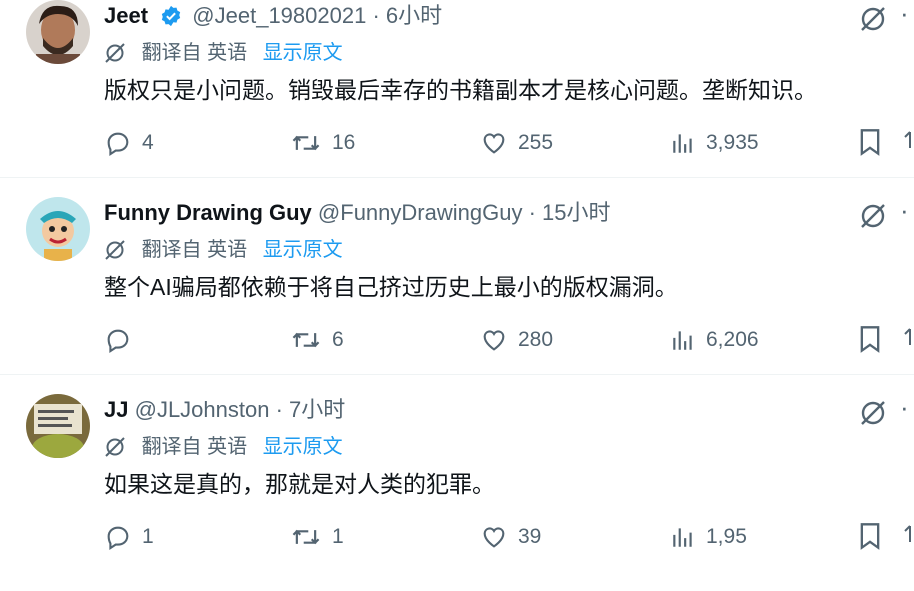  I want to click on like-count: 280, so click(536, 339).